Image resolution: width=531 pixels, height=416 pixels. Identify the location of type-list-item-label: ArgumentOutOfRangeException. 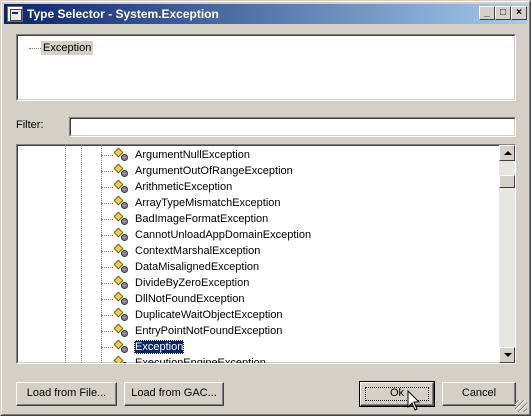
(214, 171).